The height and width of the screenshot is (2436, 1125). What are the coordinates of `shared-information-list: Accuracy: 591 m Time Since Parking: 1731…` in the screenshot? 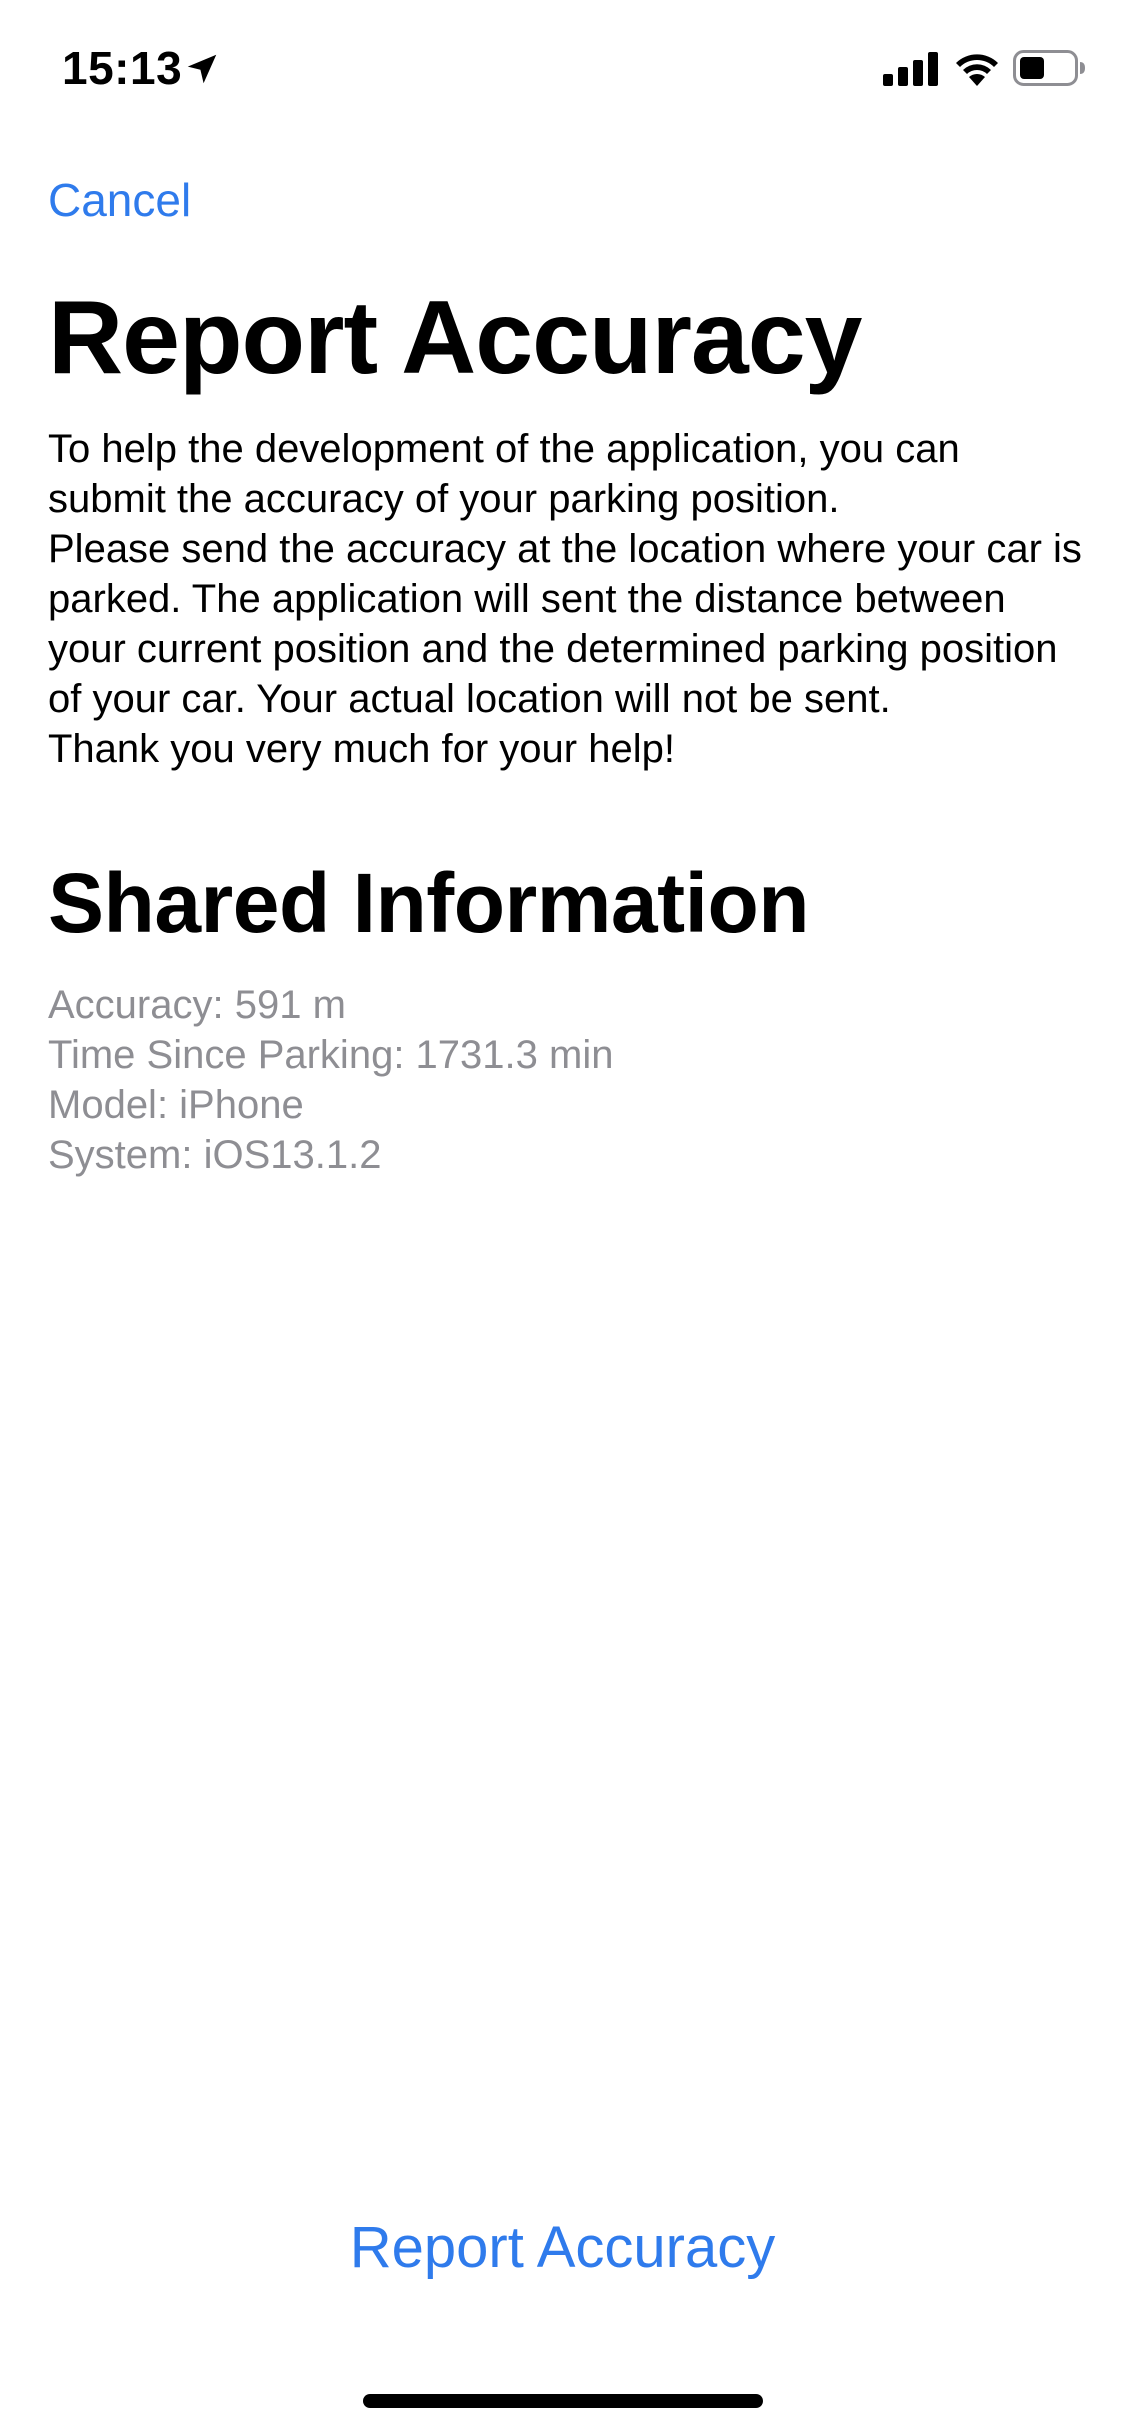 It's located at (330, 1080).